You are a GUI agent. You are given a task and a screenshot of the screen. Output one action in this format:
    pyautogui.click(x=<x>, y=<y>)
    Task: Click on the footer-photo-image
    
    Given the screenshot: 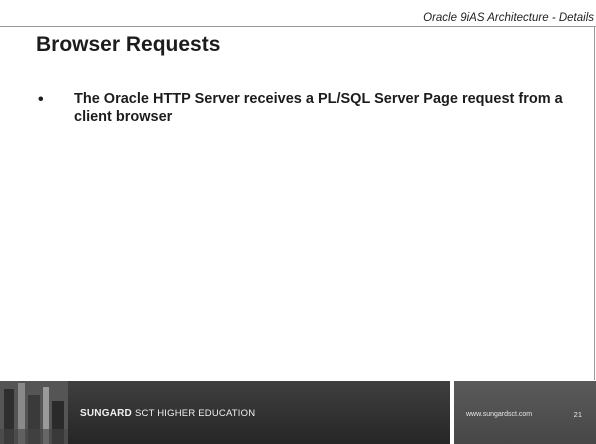 What is the action you would take?
    pyautogui.click(x=34, y=412)
    